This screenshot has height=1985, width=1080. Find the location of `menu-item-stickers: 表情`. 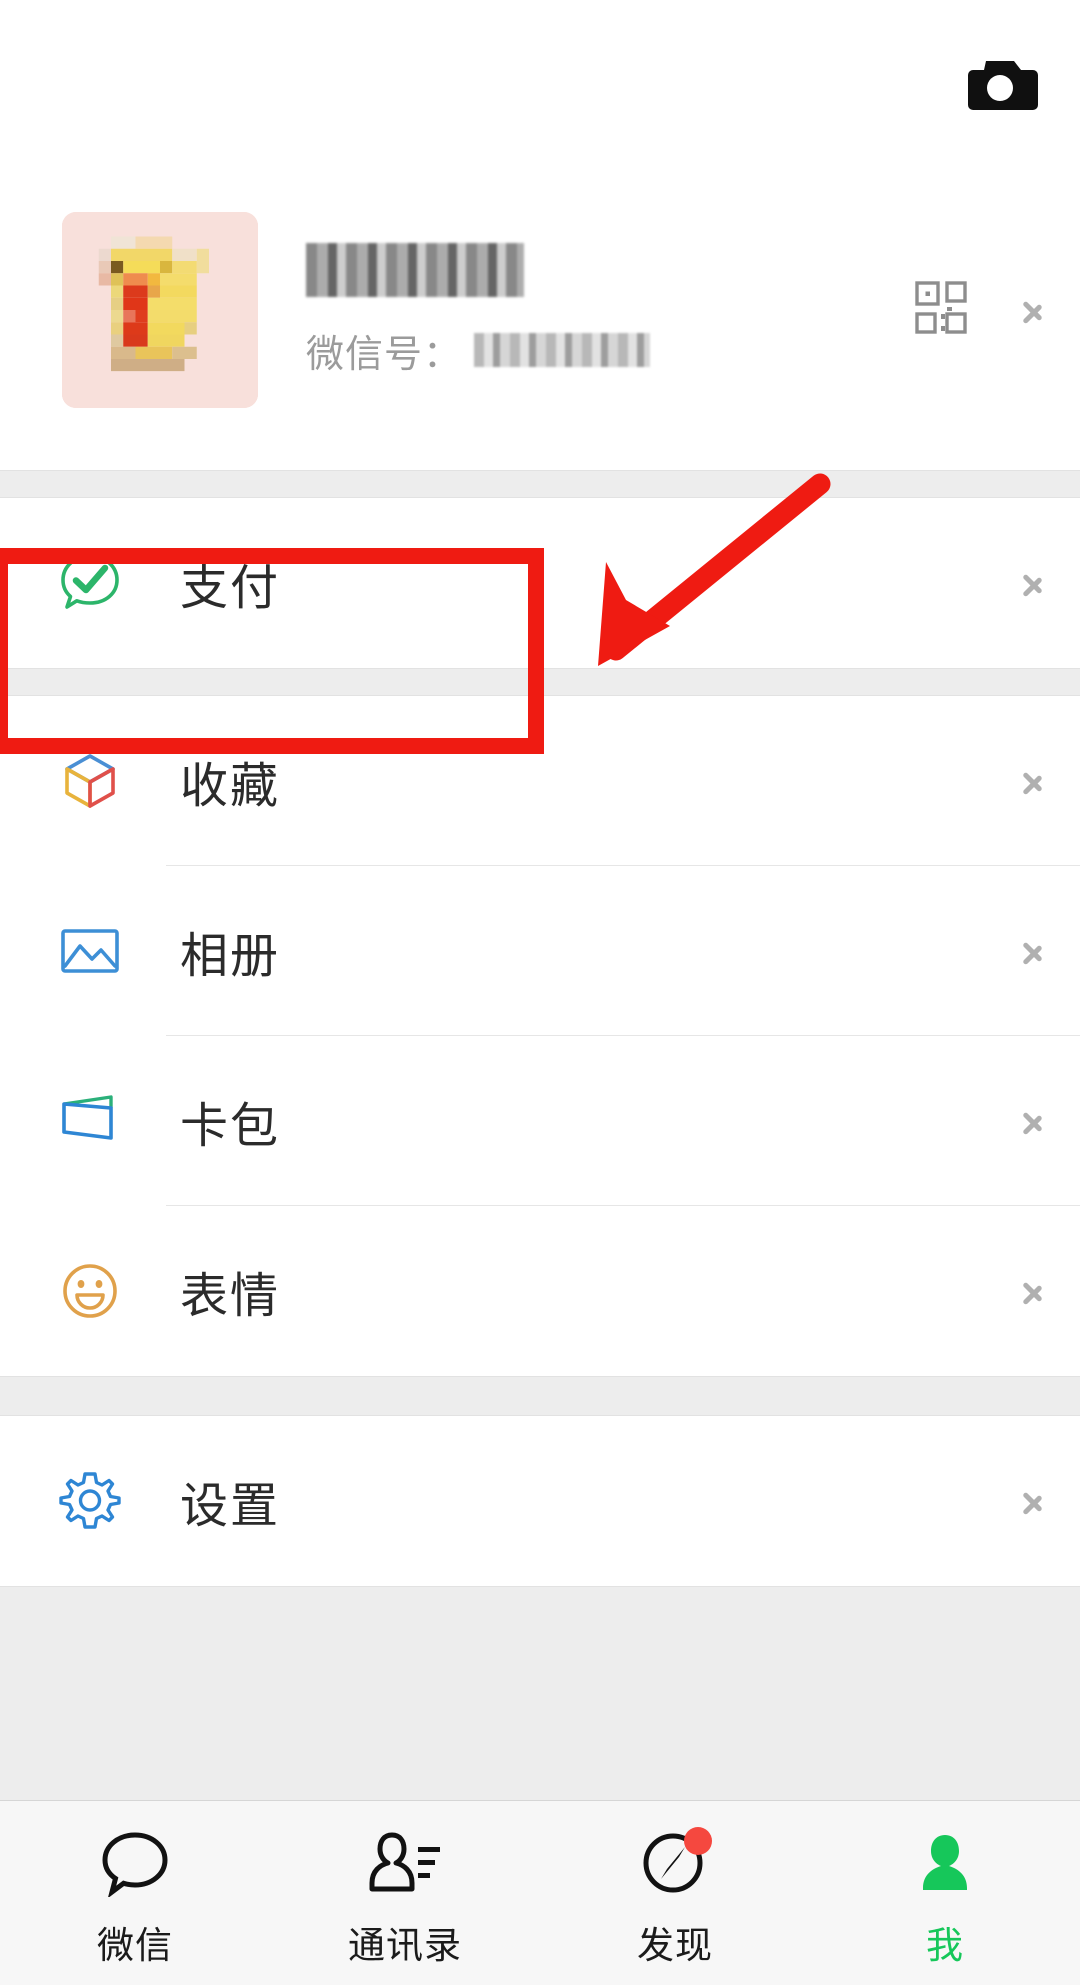

menu-item-stickers: 表情 is located at coordinates (540, 1291).